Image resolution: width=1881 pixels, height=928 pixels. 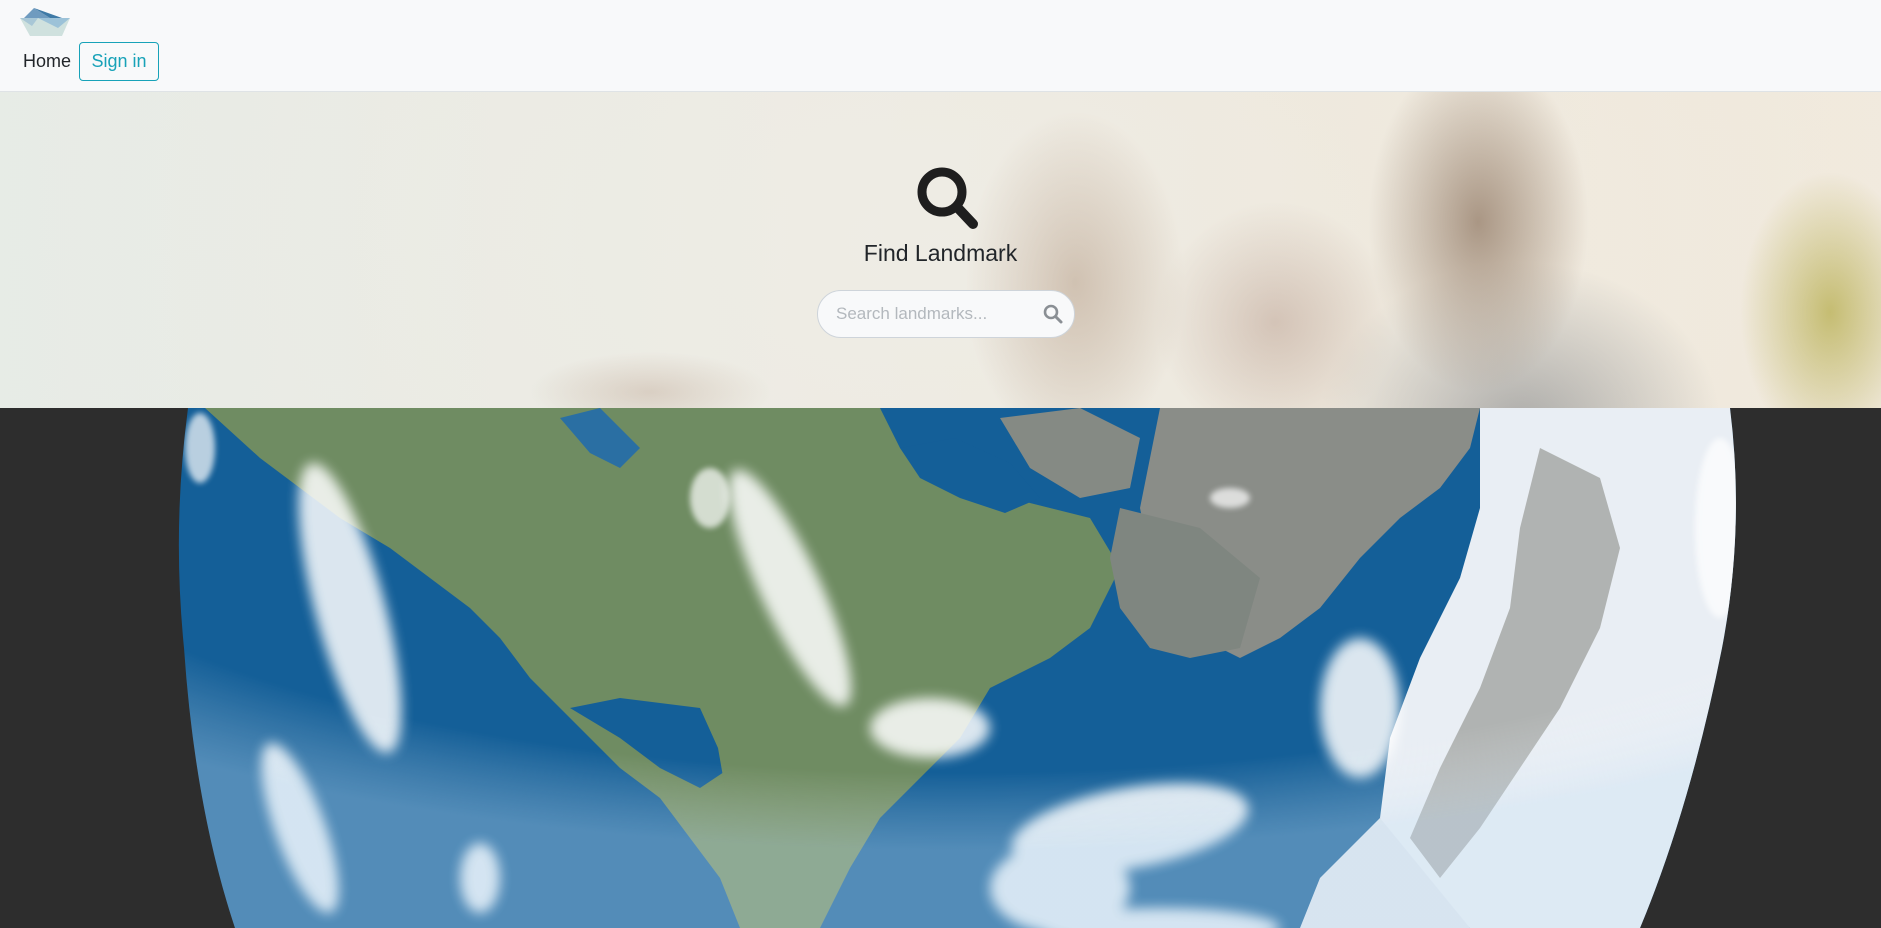 I want to click on top-navbar: Home Sign in, so click(x=940, y=46).